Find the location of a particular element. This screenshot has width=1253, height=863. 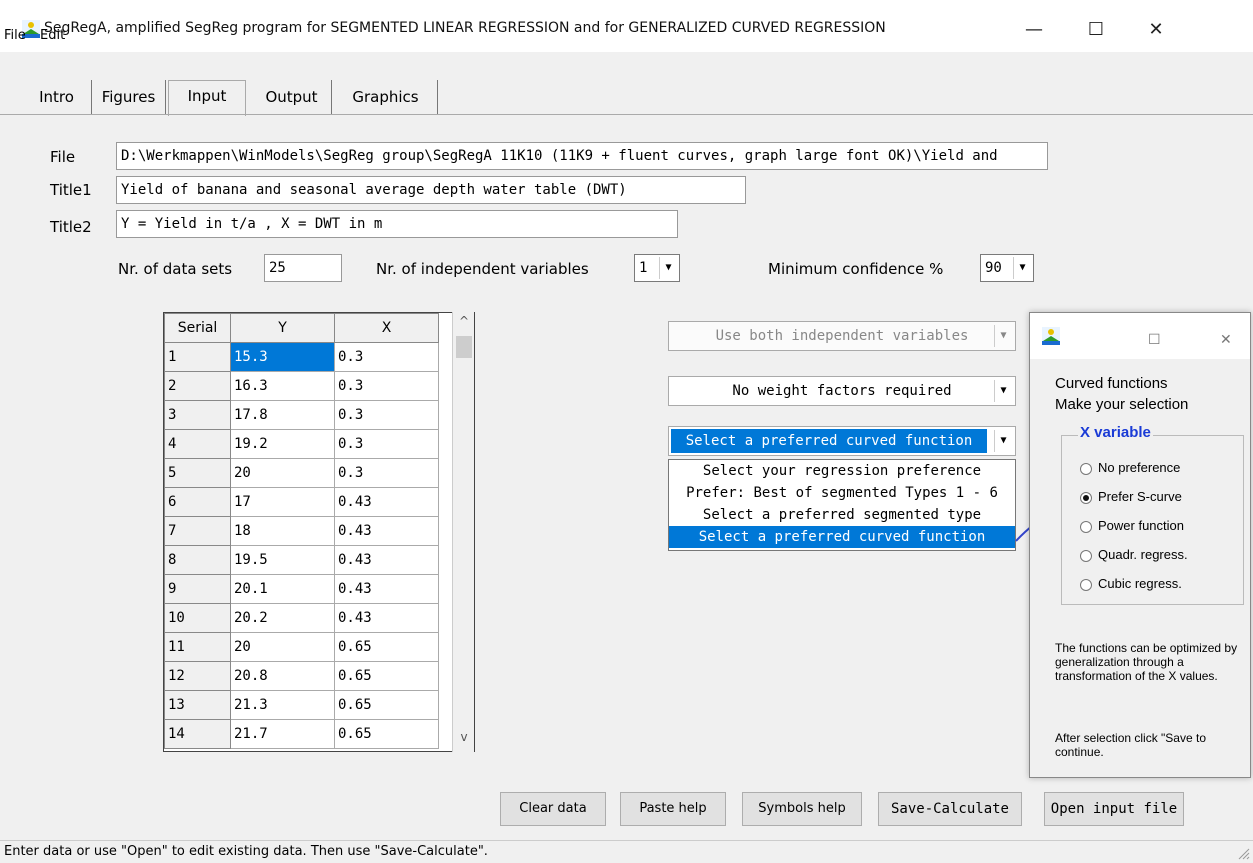

table-row: 11 20 0.65 is located at coordinates (301, 647).